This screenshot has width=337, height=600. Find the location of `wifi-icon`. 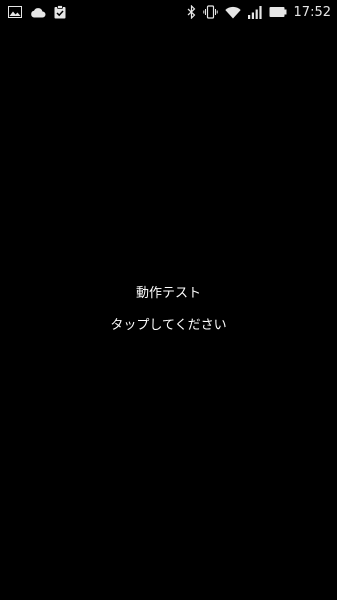

wifi-icon is located at coordinates (232, 12).